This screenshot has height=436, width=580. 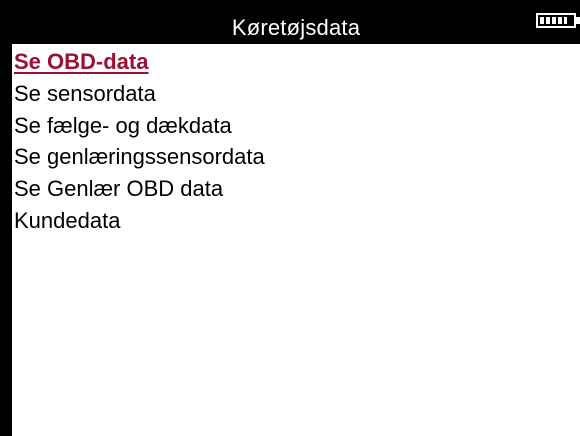 What do you see at coordinates (139, 157) in the screenshot?
I see `menu-item-se-genlaeringssensordata: Se genlæringssensordata` at bounding box center [139, 157].